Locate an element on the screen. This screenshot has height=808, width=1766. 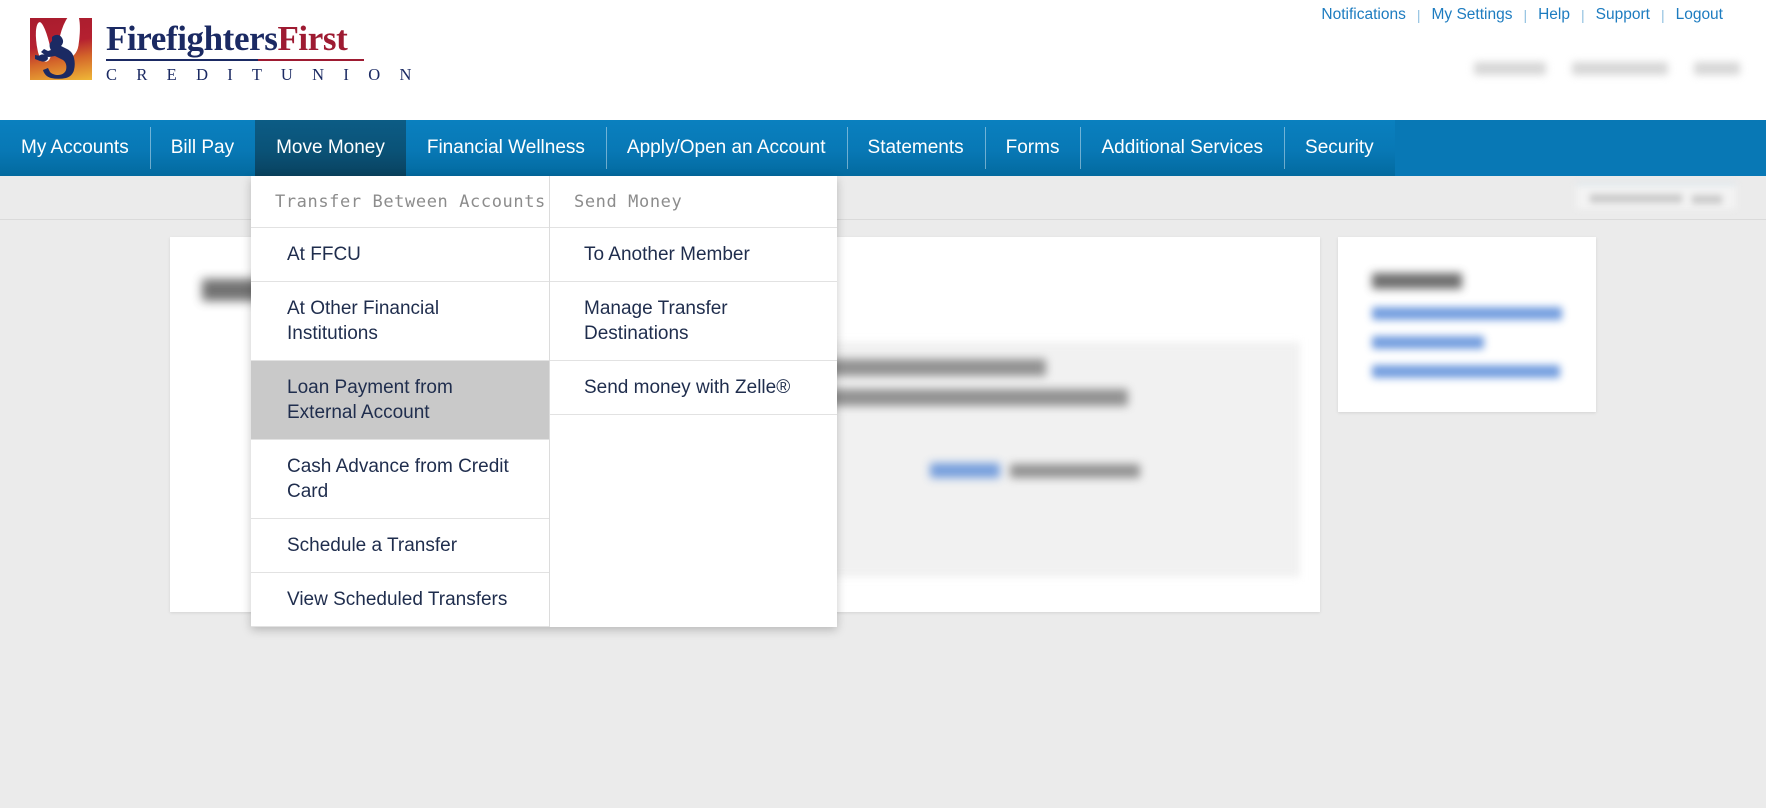
menu-item-manage-transfer-destinations: Manage Transfer Destinations is located at coordinates (693, 321).